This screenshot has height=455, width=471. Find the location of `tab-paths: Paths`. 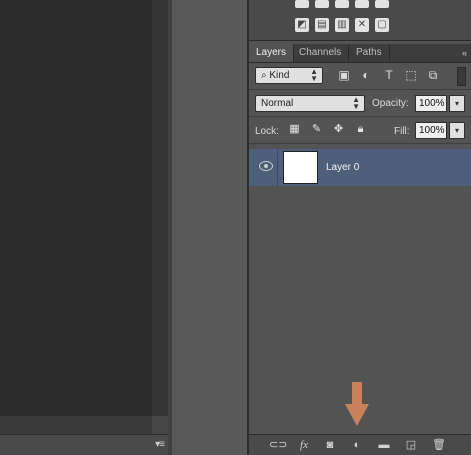

tab-paths: Paths is located at coordinates (369, 53).